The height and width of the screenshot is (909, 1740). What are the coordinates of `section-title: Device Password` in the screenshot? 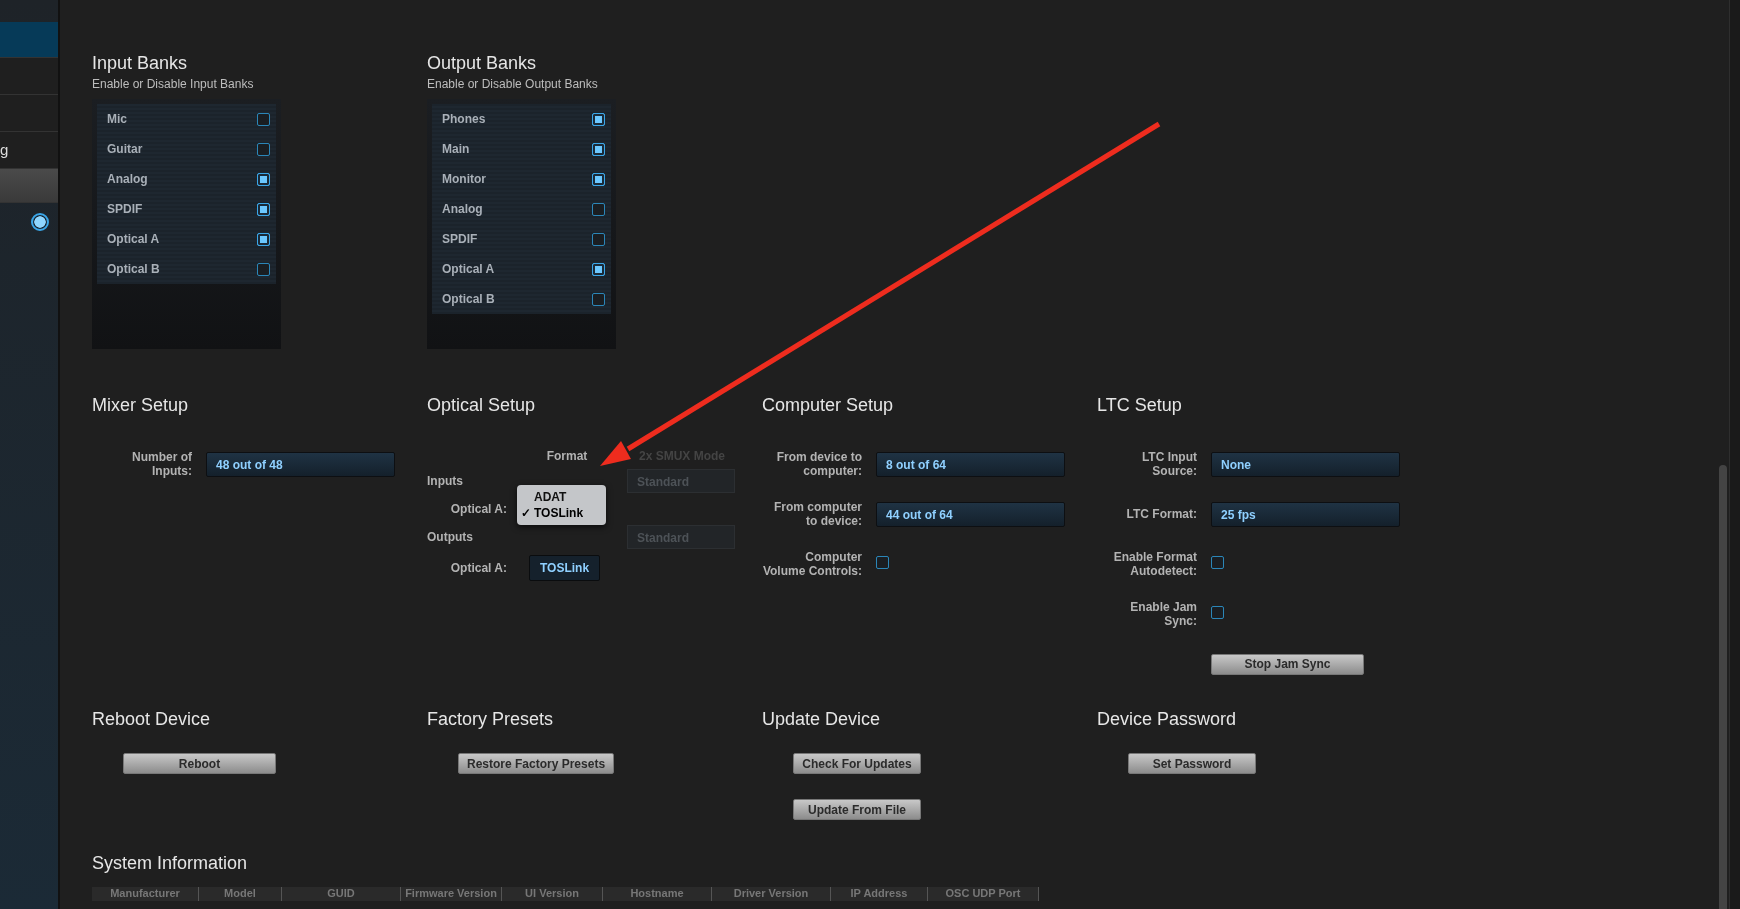 It's located at (1167, 719).